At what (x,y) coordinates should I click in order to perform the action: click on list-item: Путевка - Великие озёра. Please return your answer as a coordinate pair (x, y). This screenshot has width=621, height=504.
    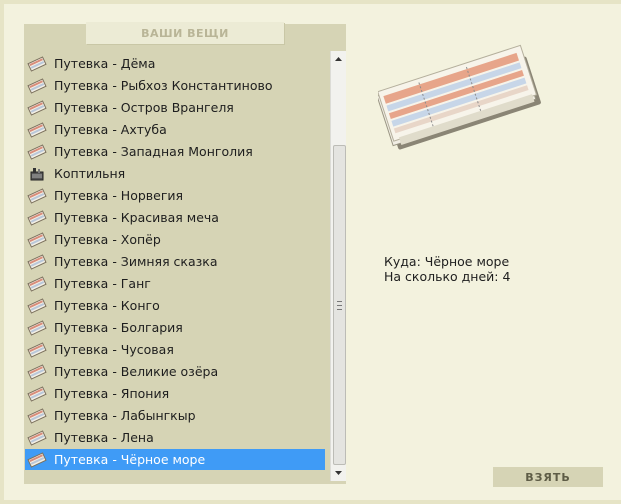
    Looking at the image, I should click on (175, 371).